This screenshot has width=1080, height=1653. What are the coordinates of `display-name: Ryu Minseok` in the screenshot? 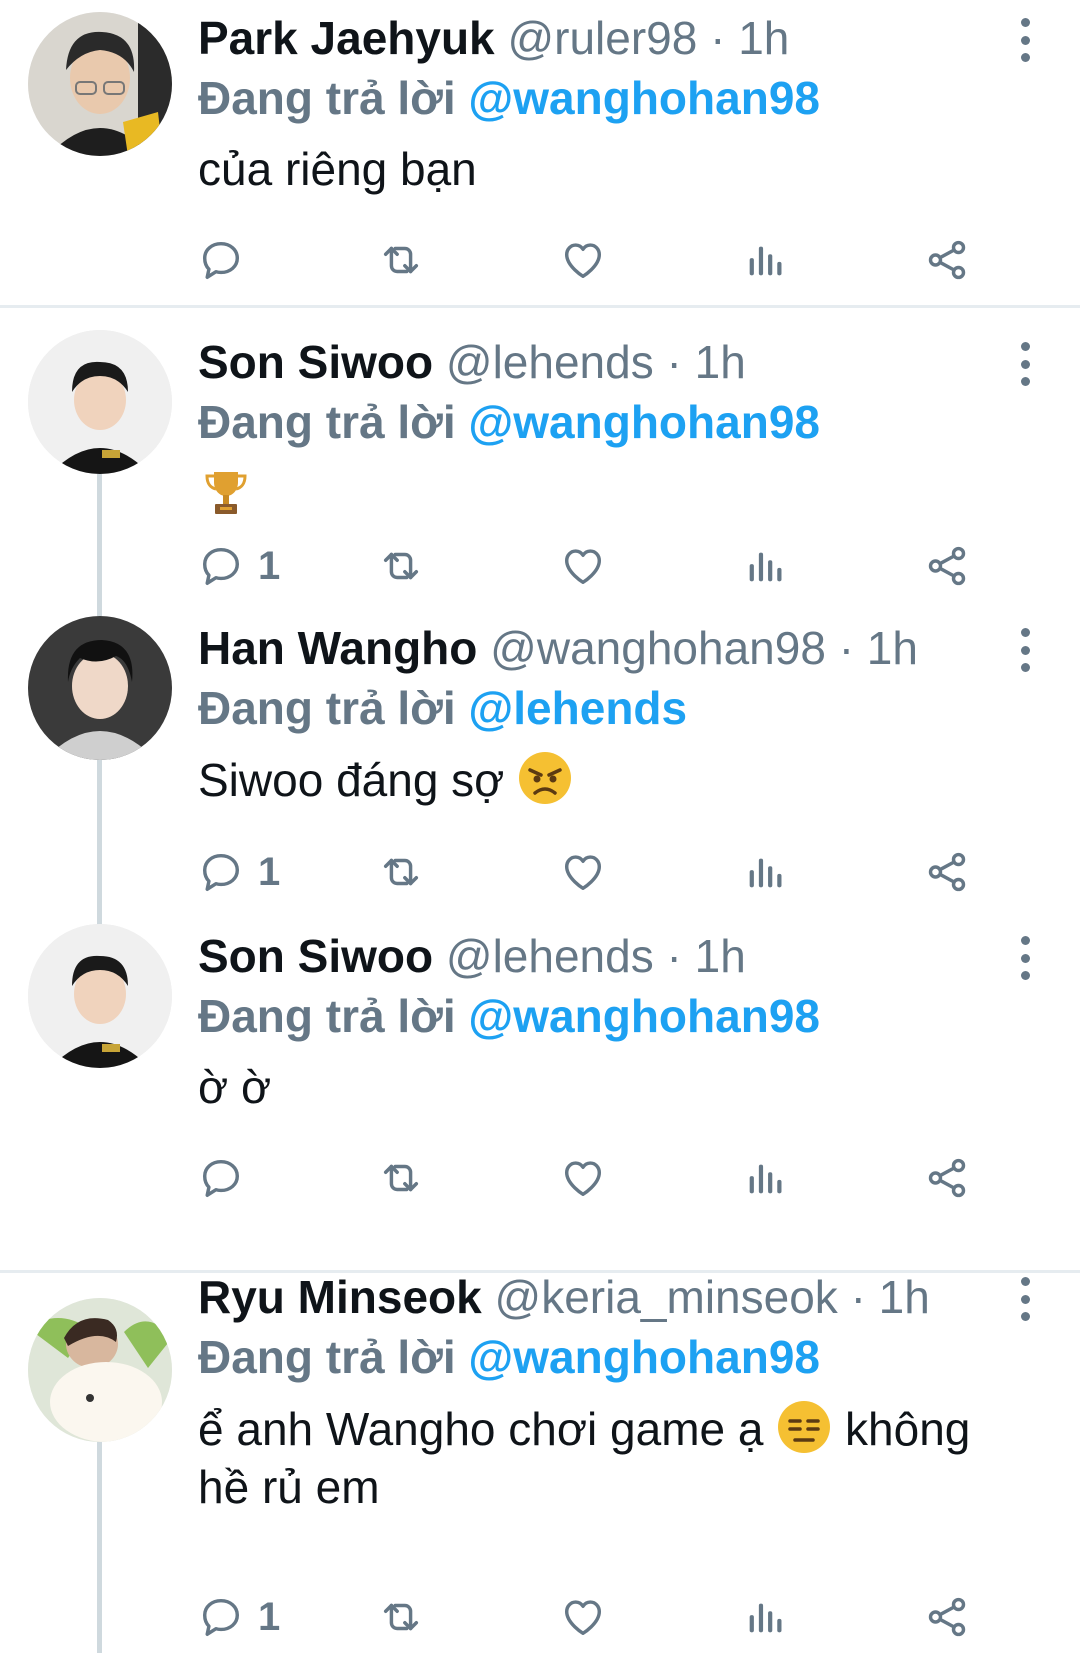 It's located at (340, 1297).